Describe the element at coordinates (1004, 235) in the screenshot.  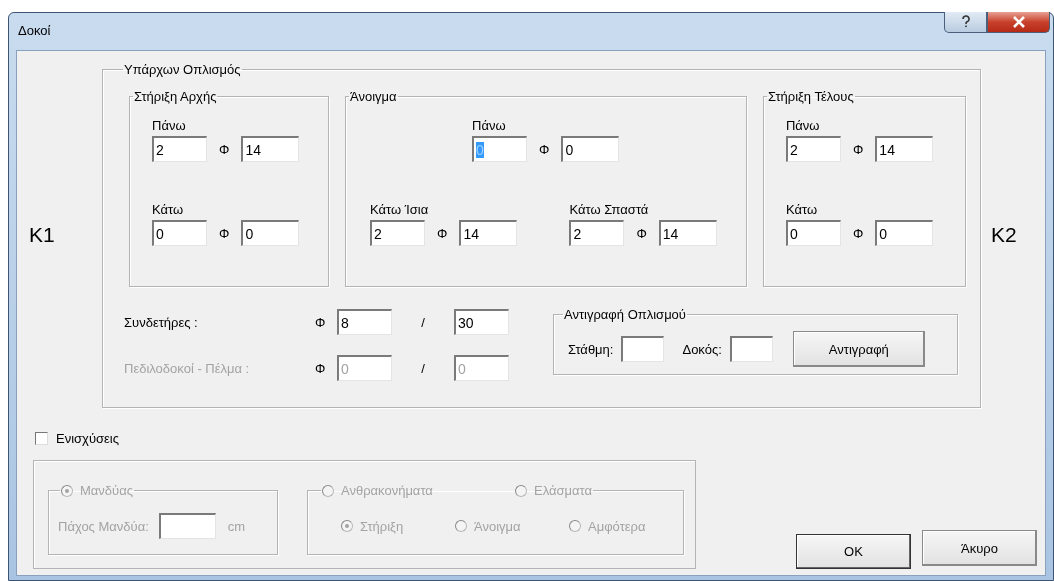
I see `node-label: K2` at that location.